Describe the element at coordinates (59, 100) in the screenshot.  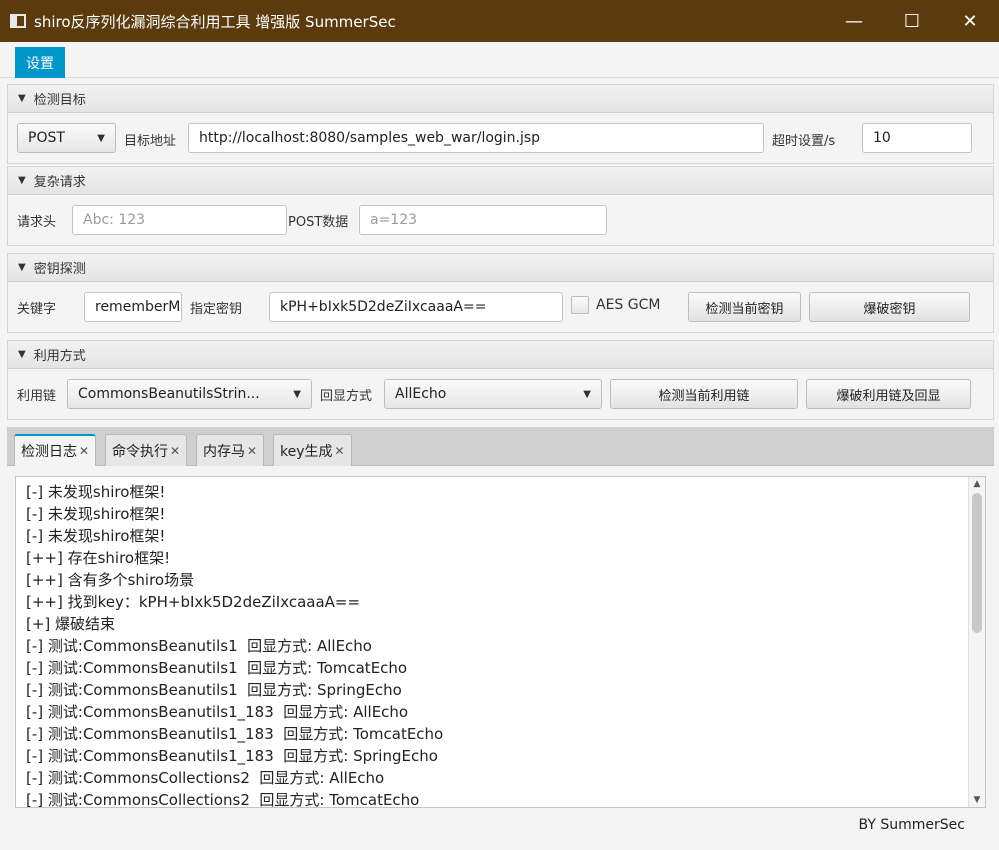
I see `section-title: 检测目标` at that location.